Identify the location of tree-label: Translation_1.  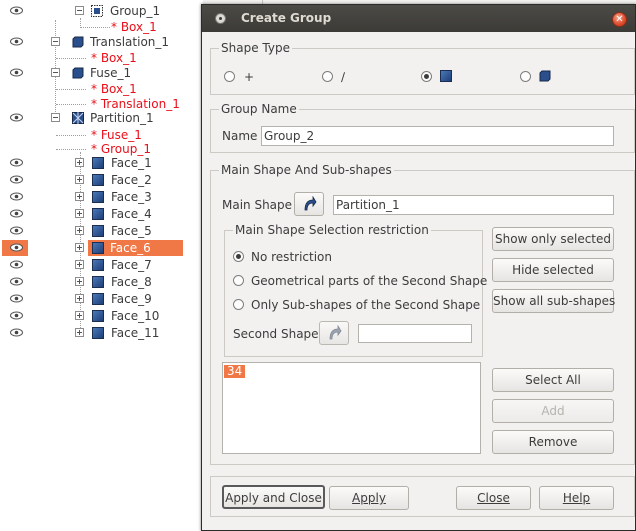
(130, 42).